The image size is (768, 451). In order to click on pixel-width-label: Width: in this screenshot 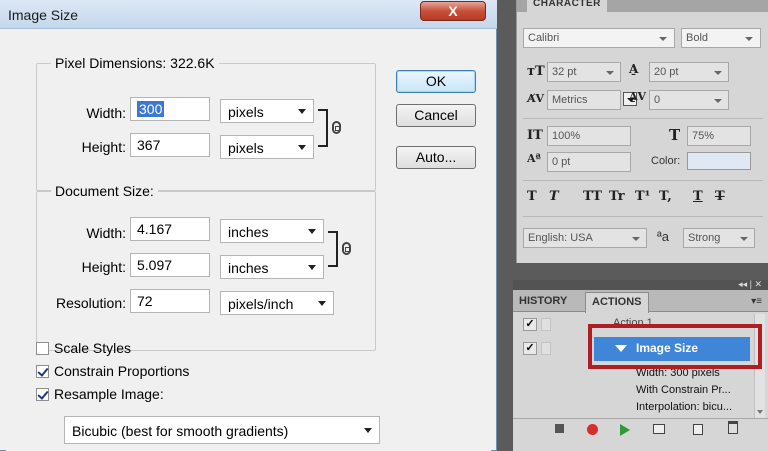, I will do `click(106, 113)`.